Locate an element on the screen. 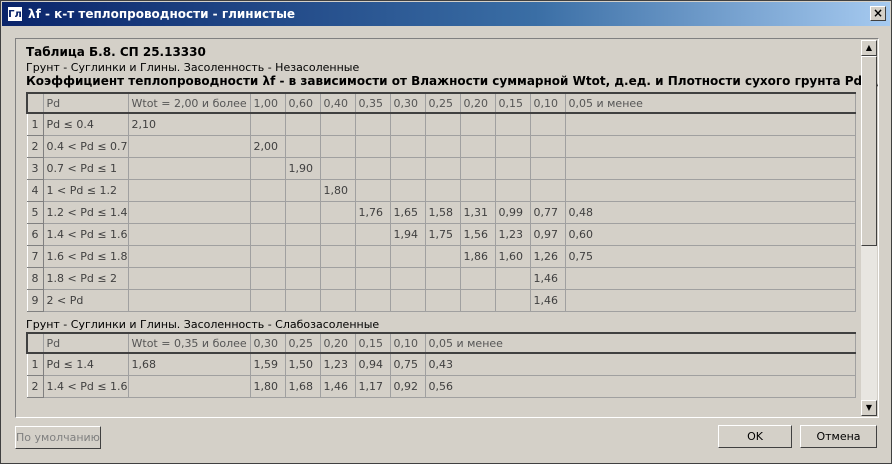 This screenshot has width=892, height=464. density-range-cell: 2 < Pd is located at coordinates (85, 300).